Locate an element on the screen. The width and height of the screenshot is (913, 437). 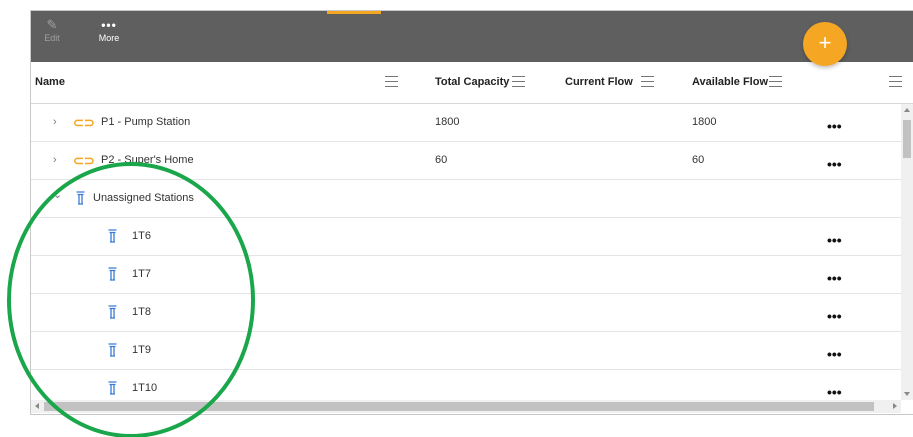
table-row: › ⊂⊃ P1 - Pump Station 1800 1800 ••• is located at coordinates (466, 123).